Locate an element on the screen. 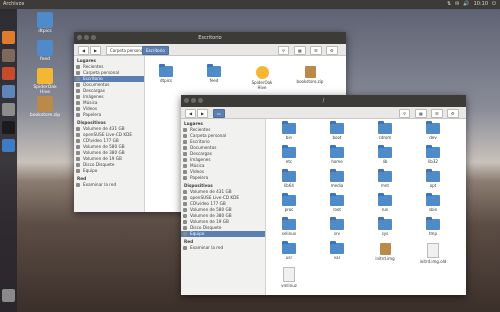  file-name: var is located at coordinates (337, 257).